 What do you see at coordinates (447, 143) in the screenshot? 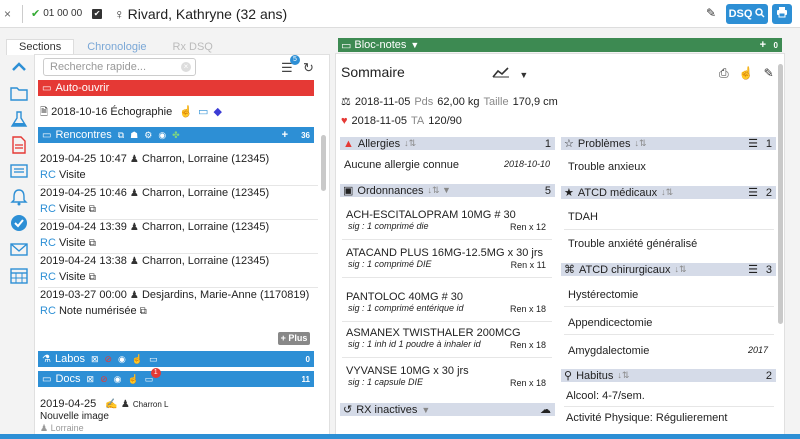
I see `allergies-header: ▲ Allergies ↓⇅ 1` at bounding box center [447, 143].